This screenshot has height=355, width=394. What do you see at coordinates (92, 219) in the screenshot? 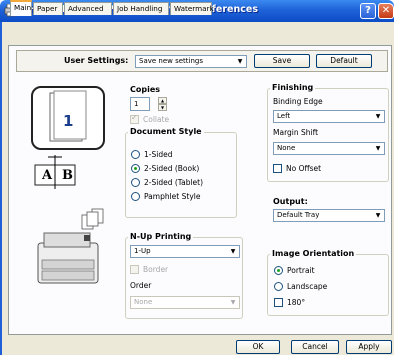
I see `document-stack-icon` at bounding box center [92, 219].